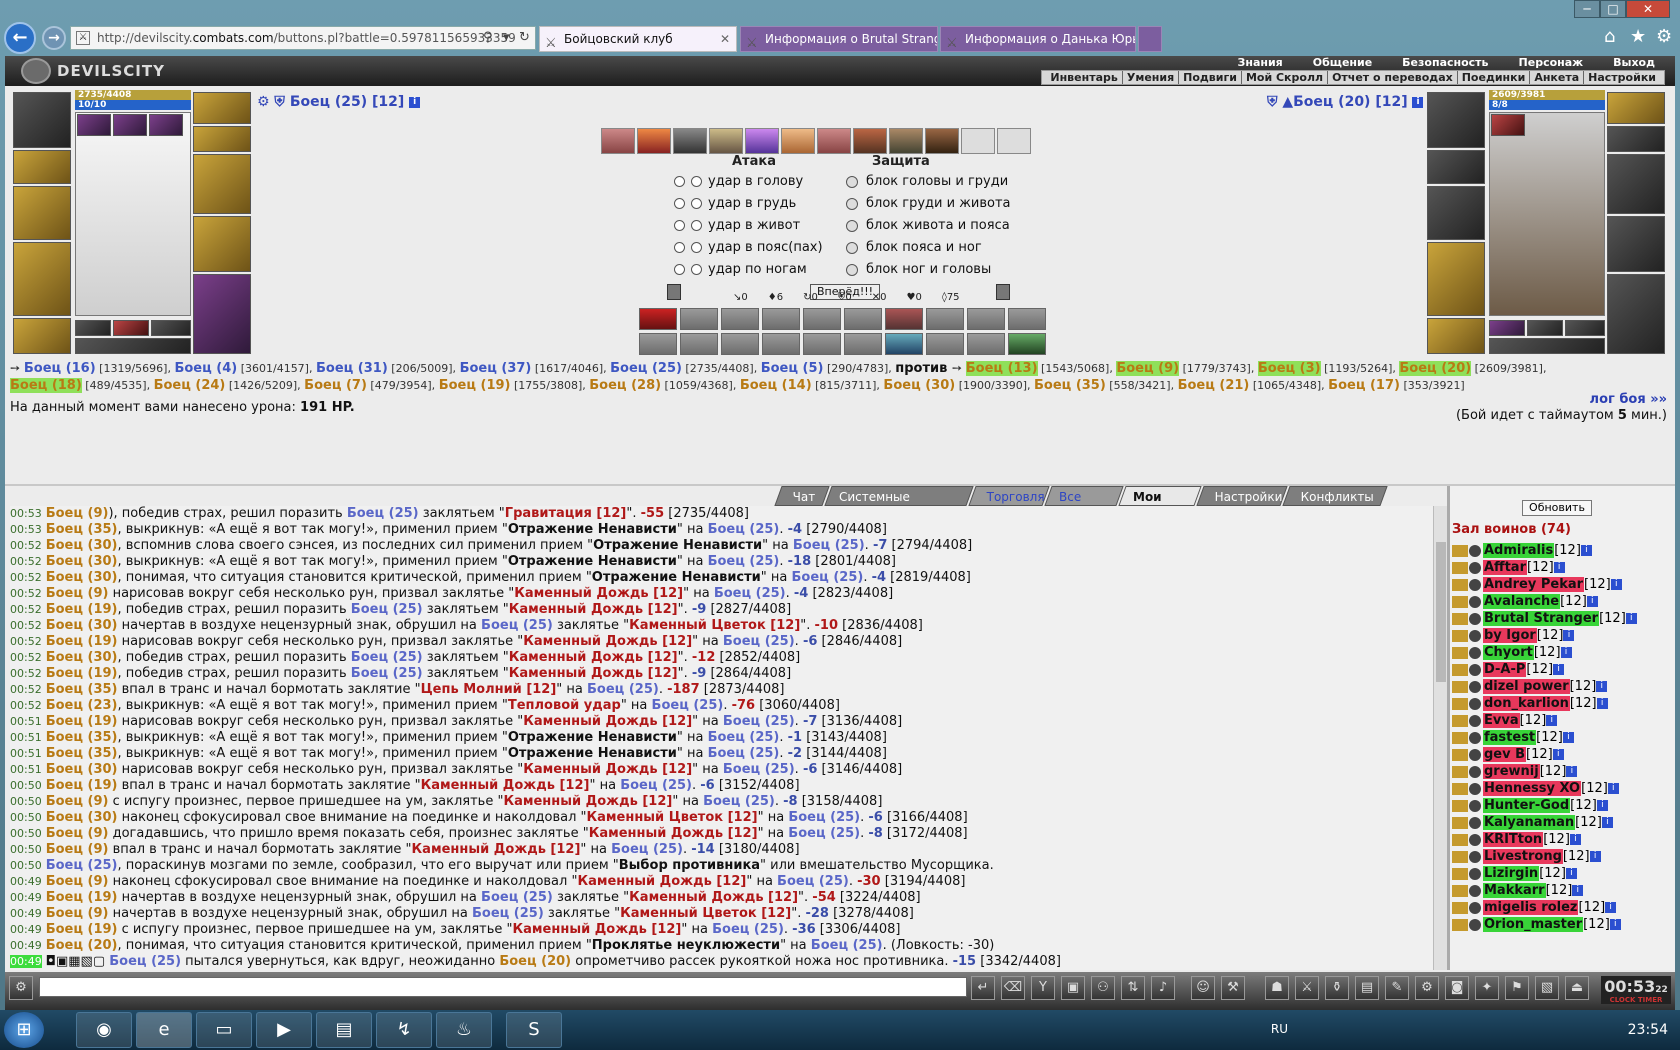 This screenshot has width=1680, height=1050. What do you see at coordinates (1636, 108) in the screenshot?
I see `earring-slot` at bounding box center [1636, 108].